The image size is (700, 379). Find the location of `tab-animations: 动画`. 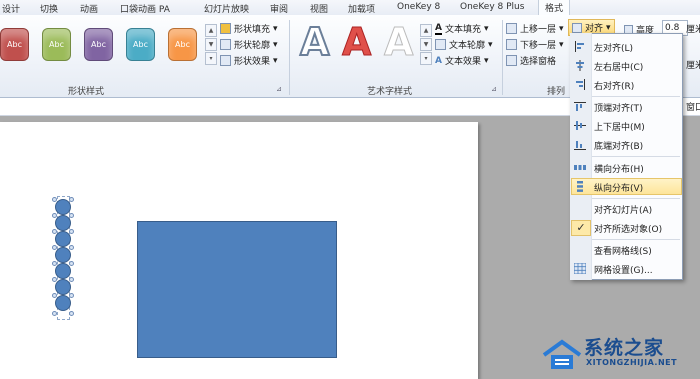

tab-animations: 动画 is located at coordinates (89, 8).